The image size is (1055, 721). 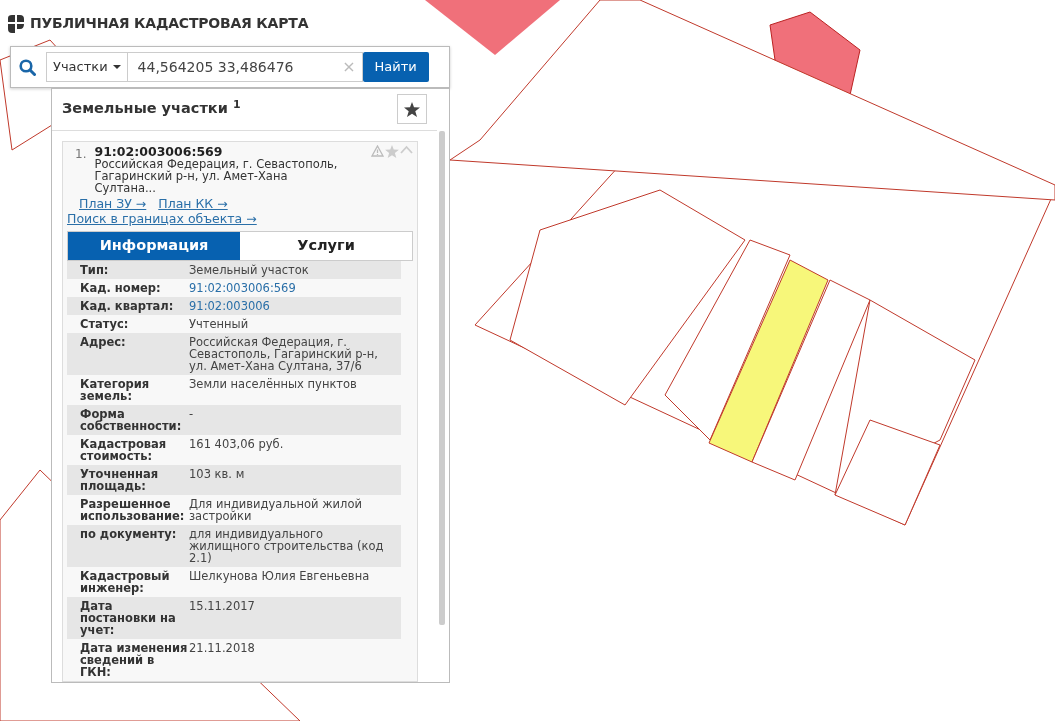 I want to click on app-title: ПУБЛИЧНАЯ КАДАСТРОВАЯ КАРТА, so click(x=169, y=23).